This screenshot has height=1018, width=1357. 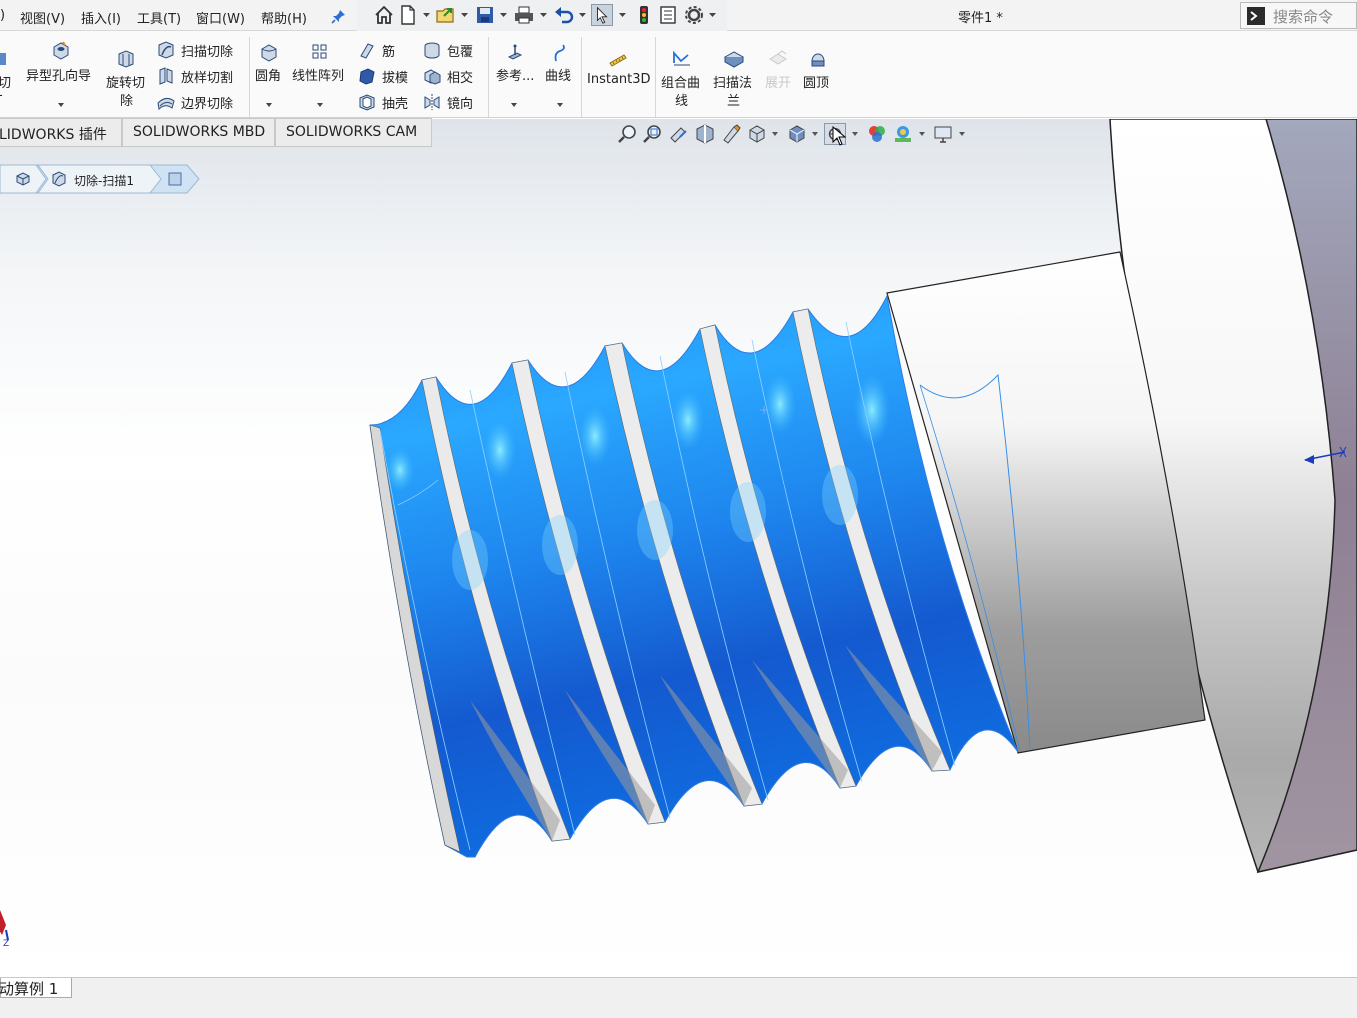 I want to click on menu-help: 帮助(H), so click(x=284, y=17).